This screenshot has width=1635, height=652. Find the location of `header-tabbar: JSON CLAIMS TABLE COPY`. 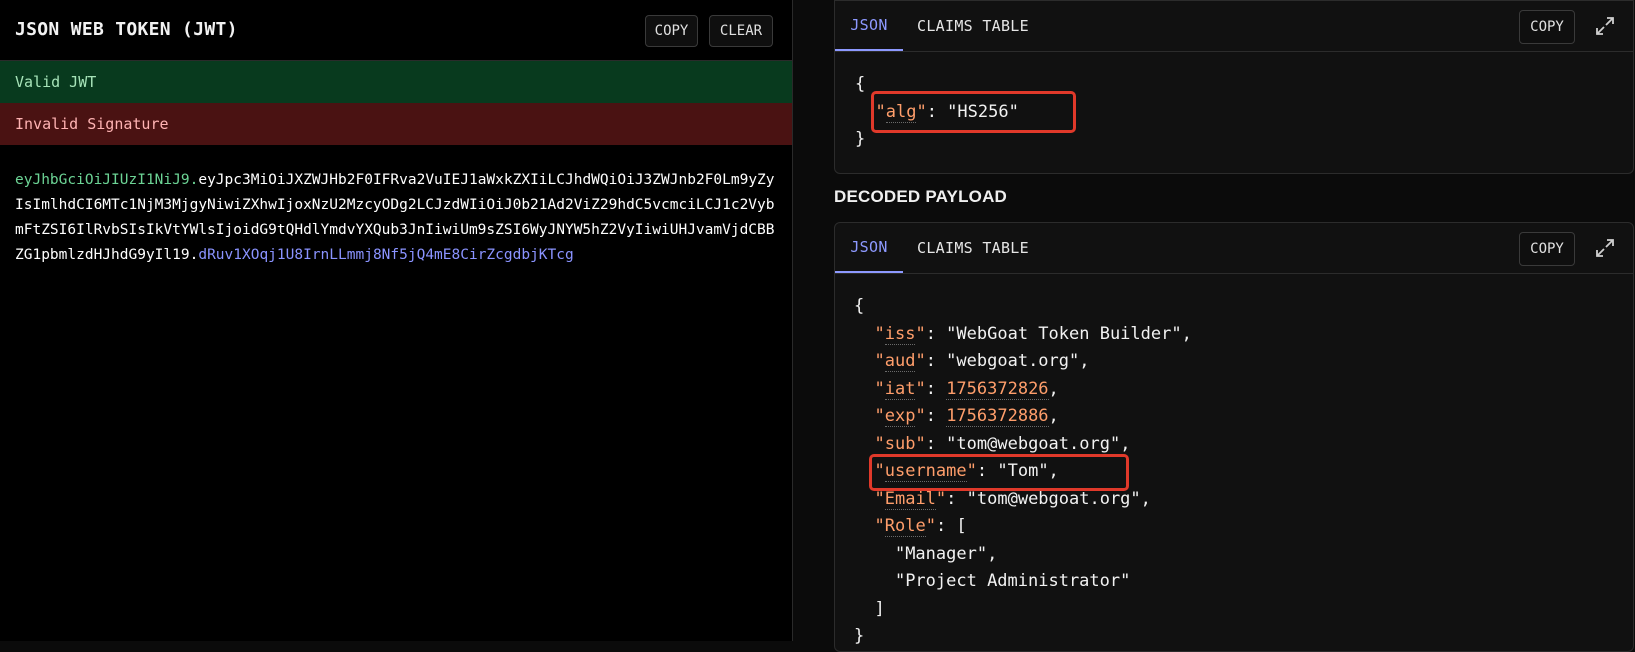

header-tabbar: JSON CLAIMS TABLE COPY is located at coordinates (1234, 26).